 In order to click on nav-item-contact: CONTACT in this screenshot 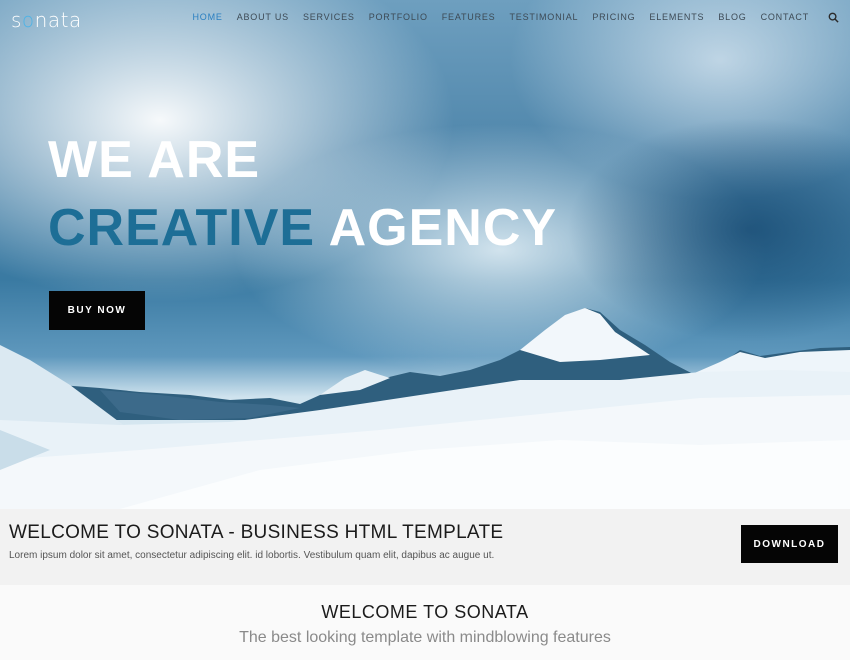, I will do `click(785, 17)`.